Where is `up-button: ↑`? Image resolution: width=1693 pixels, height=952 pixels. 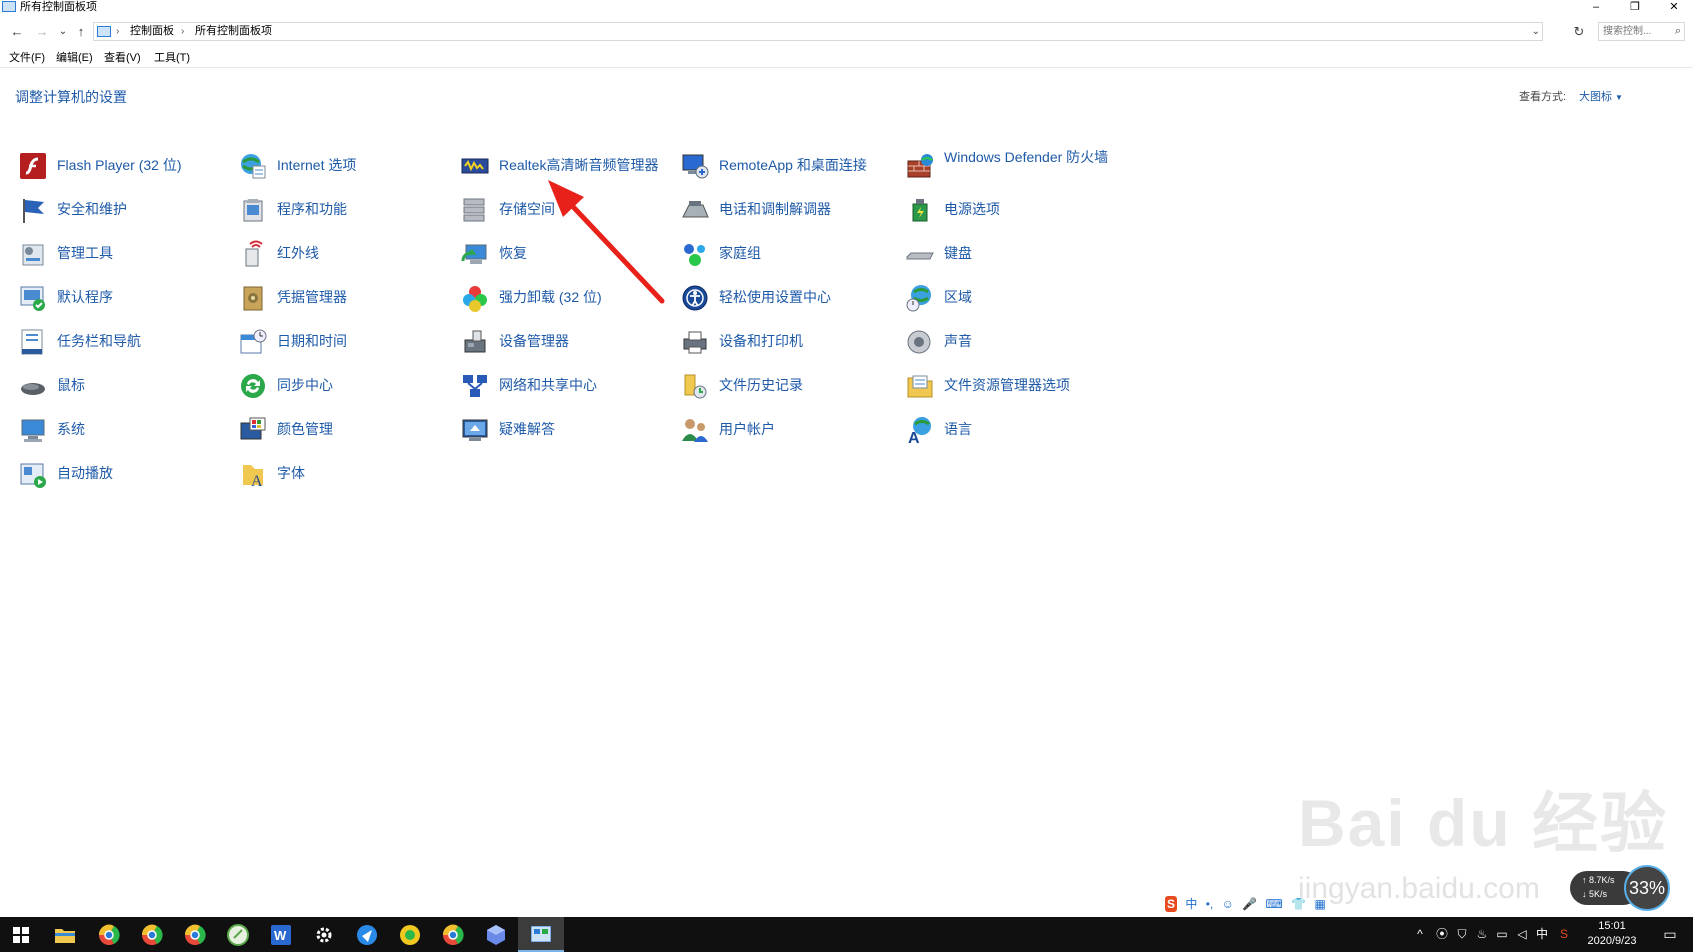
up-button: ↑ is located at coordinates (81, 32).